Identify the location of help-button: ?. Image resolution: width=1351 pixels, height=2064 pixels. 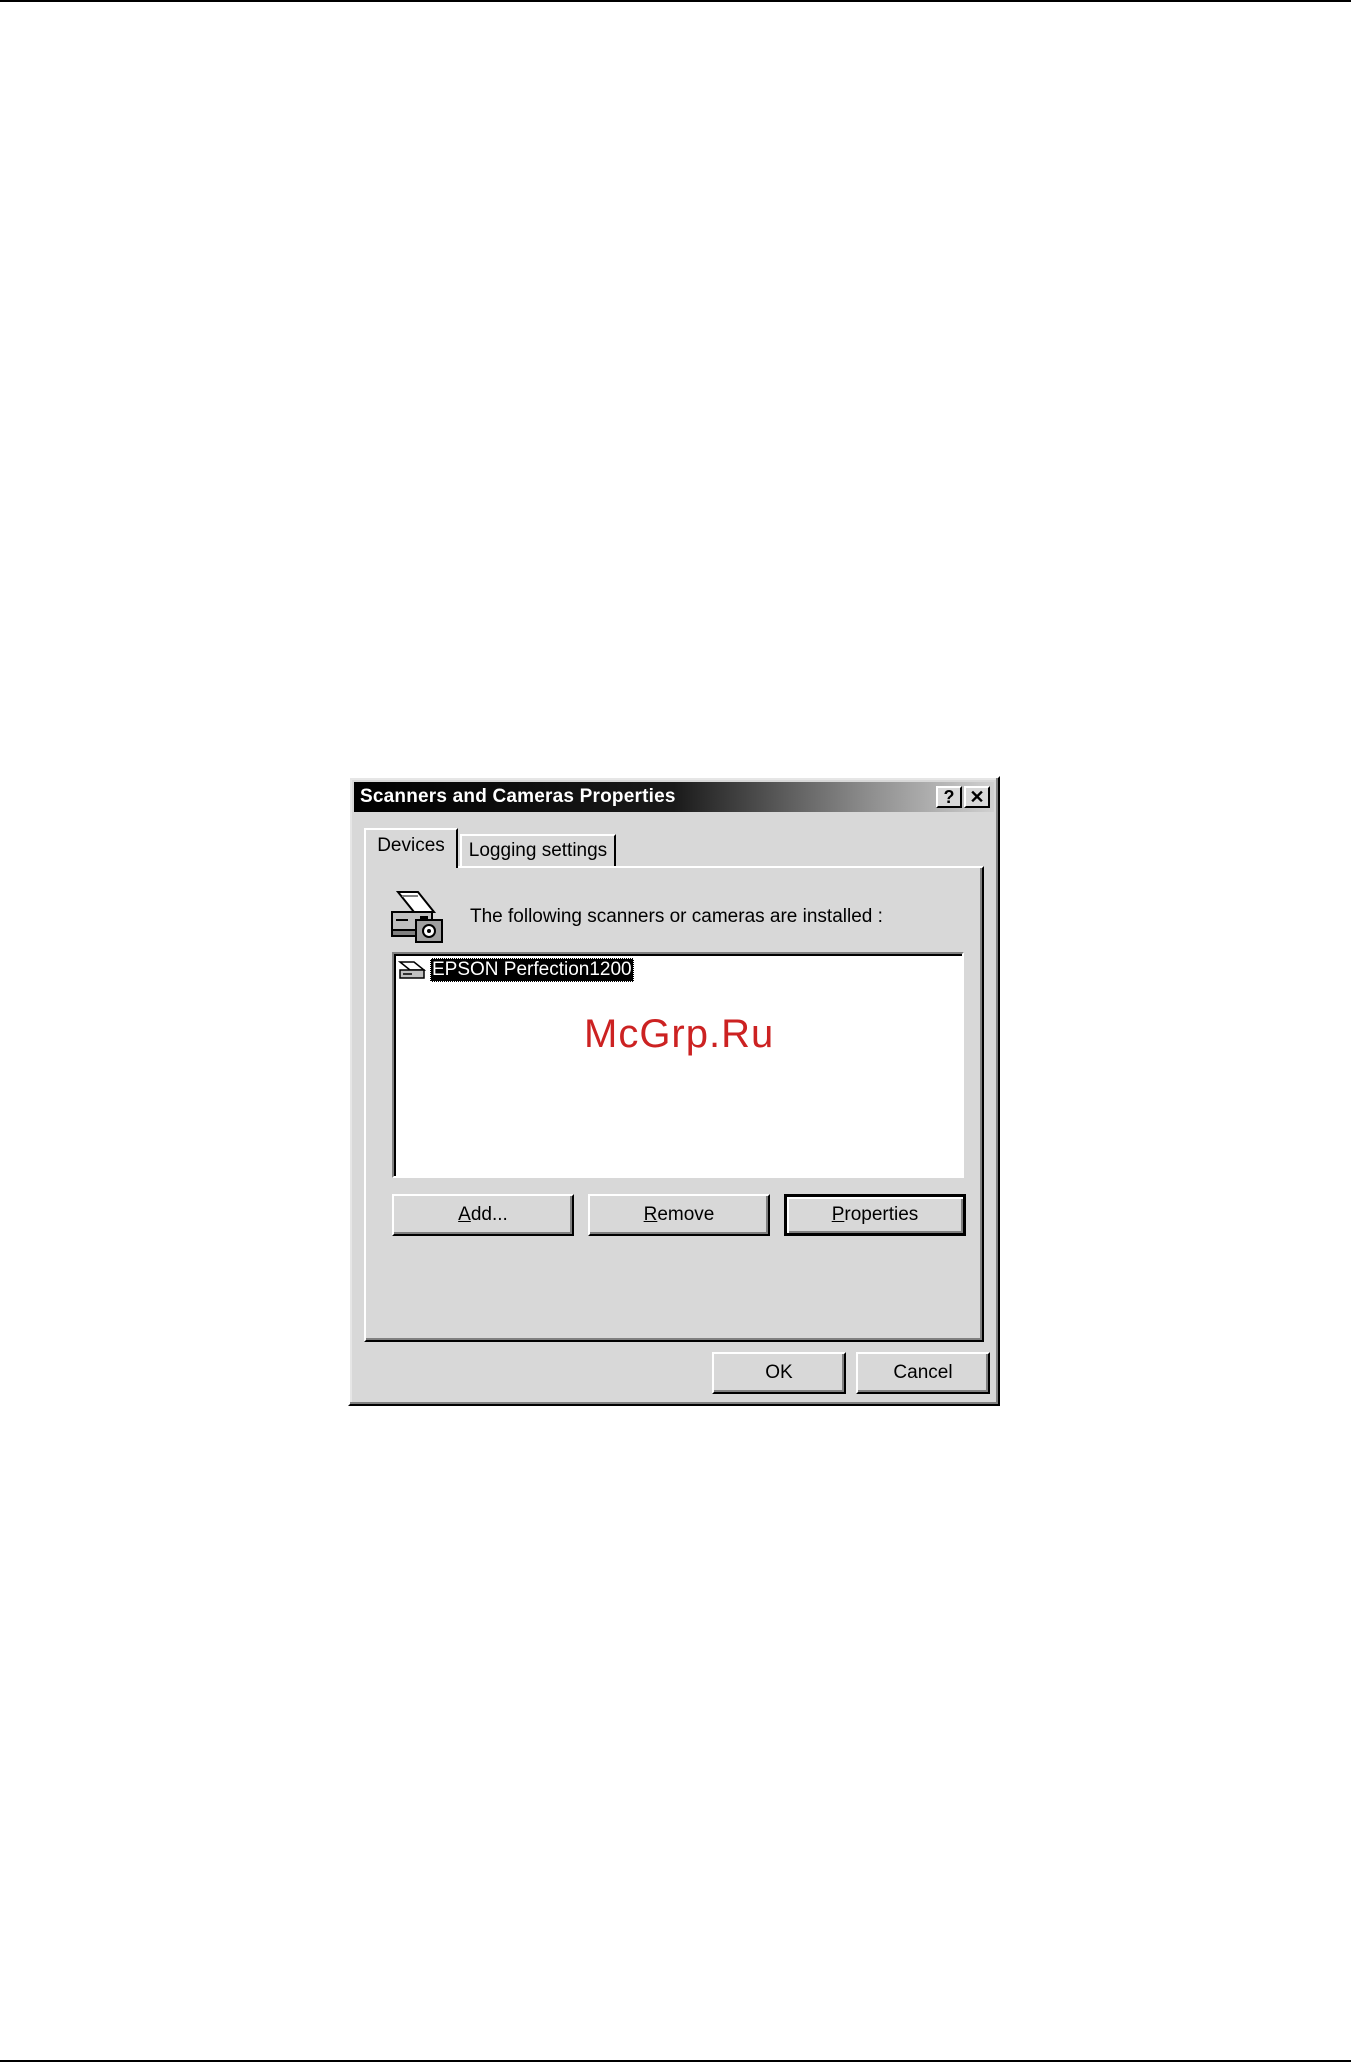
(949, 797).